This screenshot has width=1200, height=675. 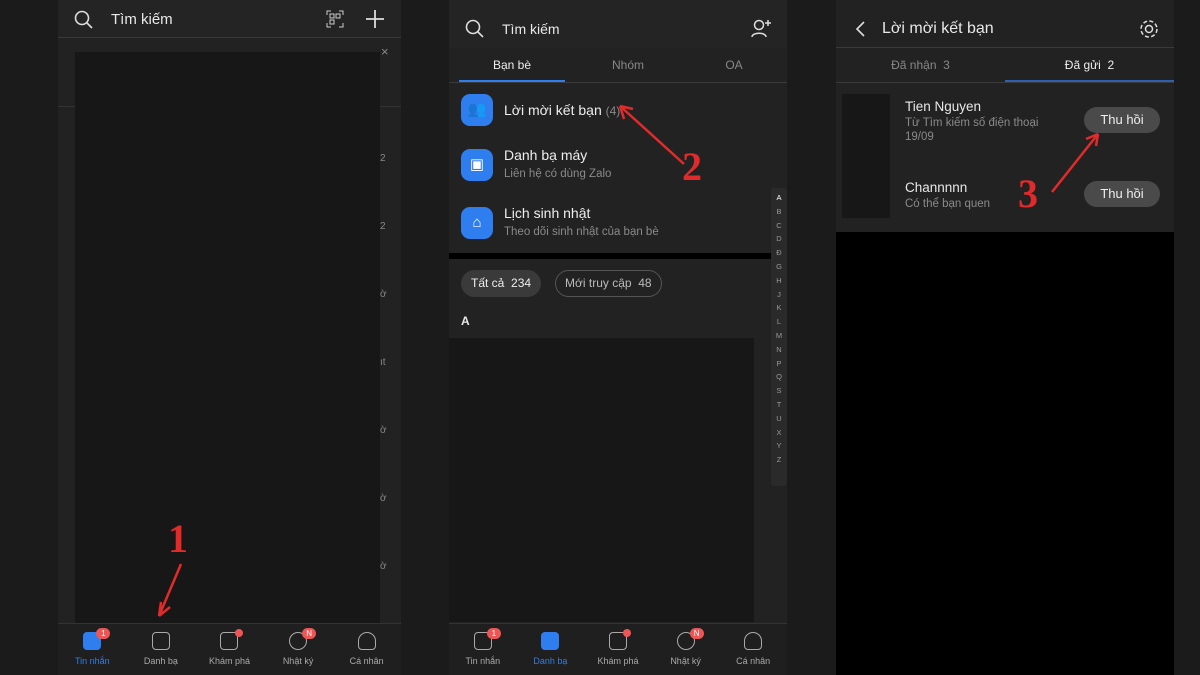 What do you see at coordinates (778, 214) in the screenshot?
I see `alphabet-letter: B` at bounding box center [778, 214].